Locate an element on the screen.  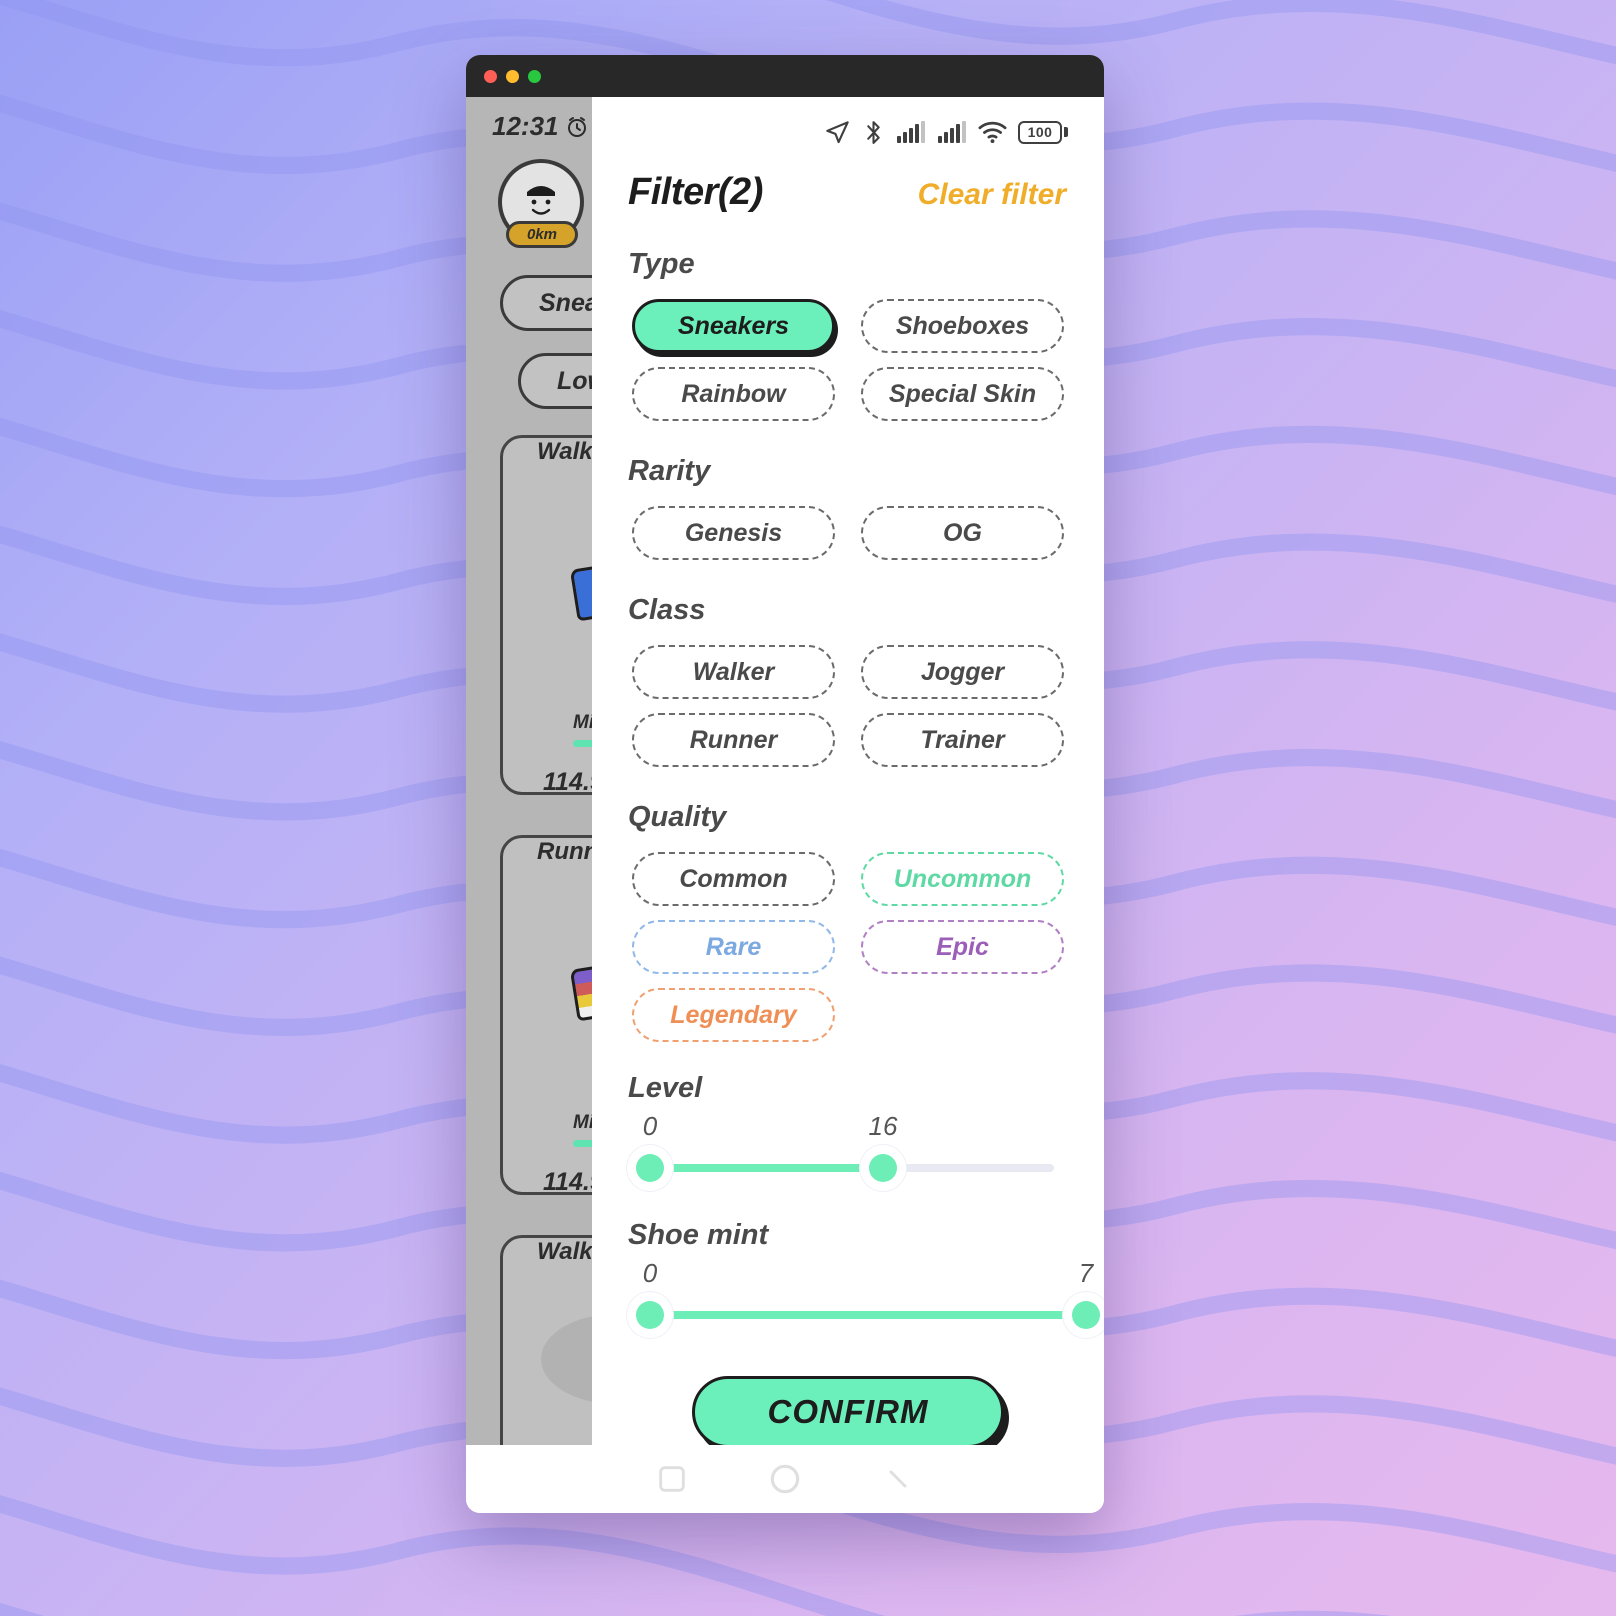
chip-sneakers: Sneakers is located at coordinates (733, 326).